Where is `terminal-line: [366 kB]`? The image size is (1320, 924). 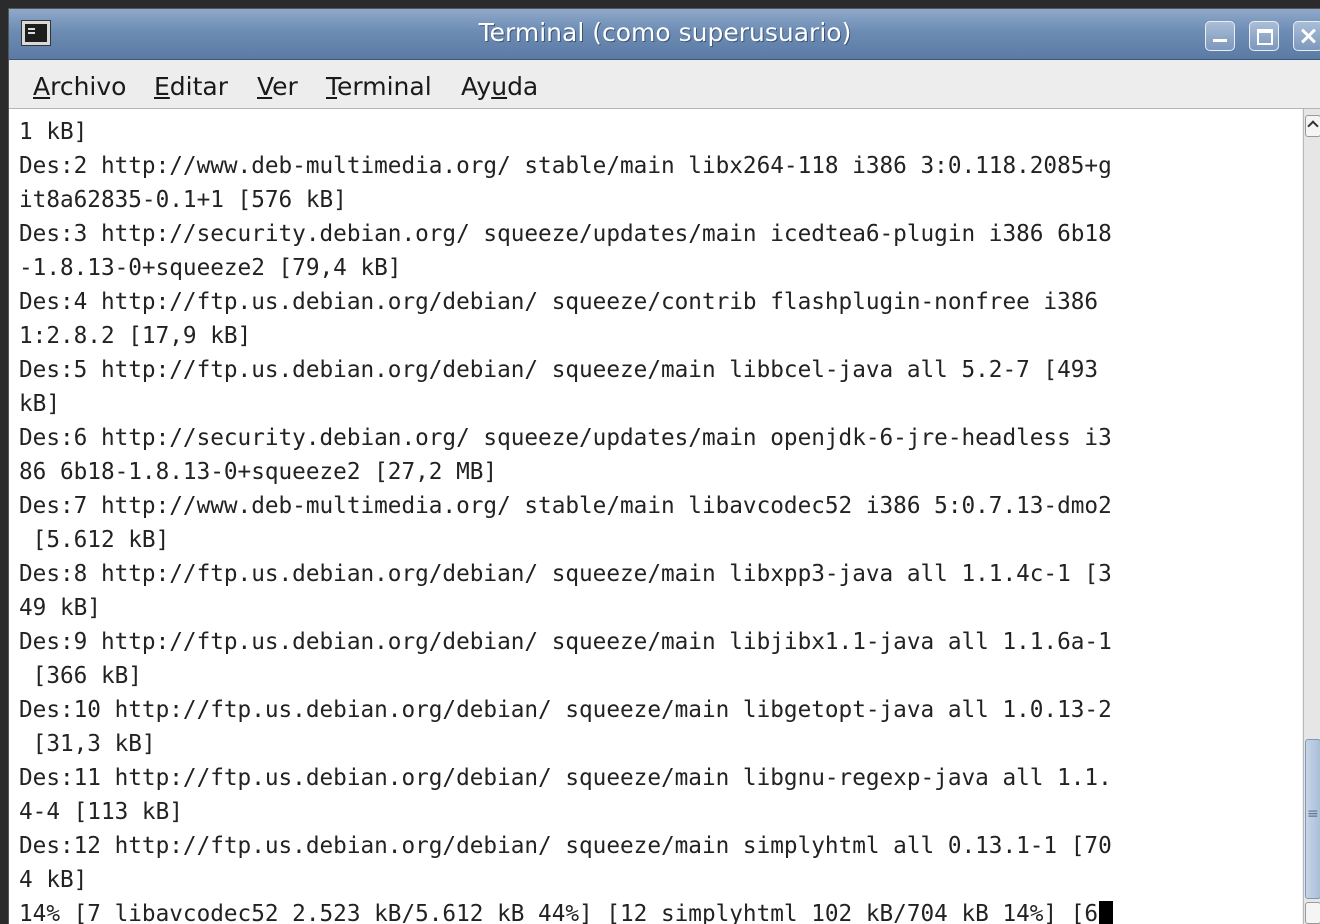 terminal-line: [366 kB] is located at coordinates (561, 676).